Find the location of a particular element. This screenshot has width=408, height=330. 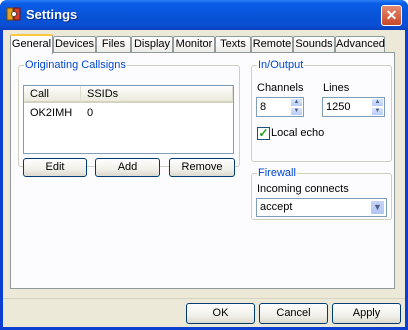

tab-sounds: Sounds is located at coordinates (314, 44).